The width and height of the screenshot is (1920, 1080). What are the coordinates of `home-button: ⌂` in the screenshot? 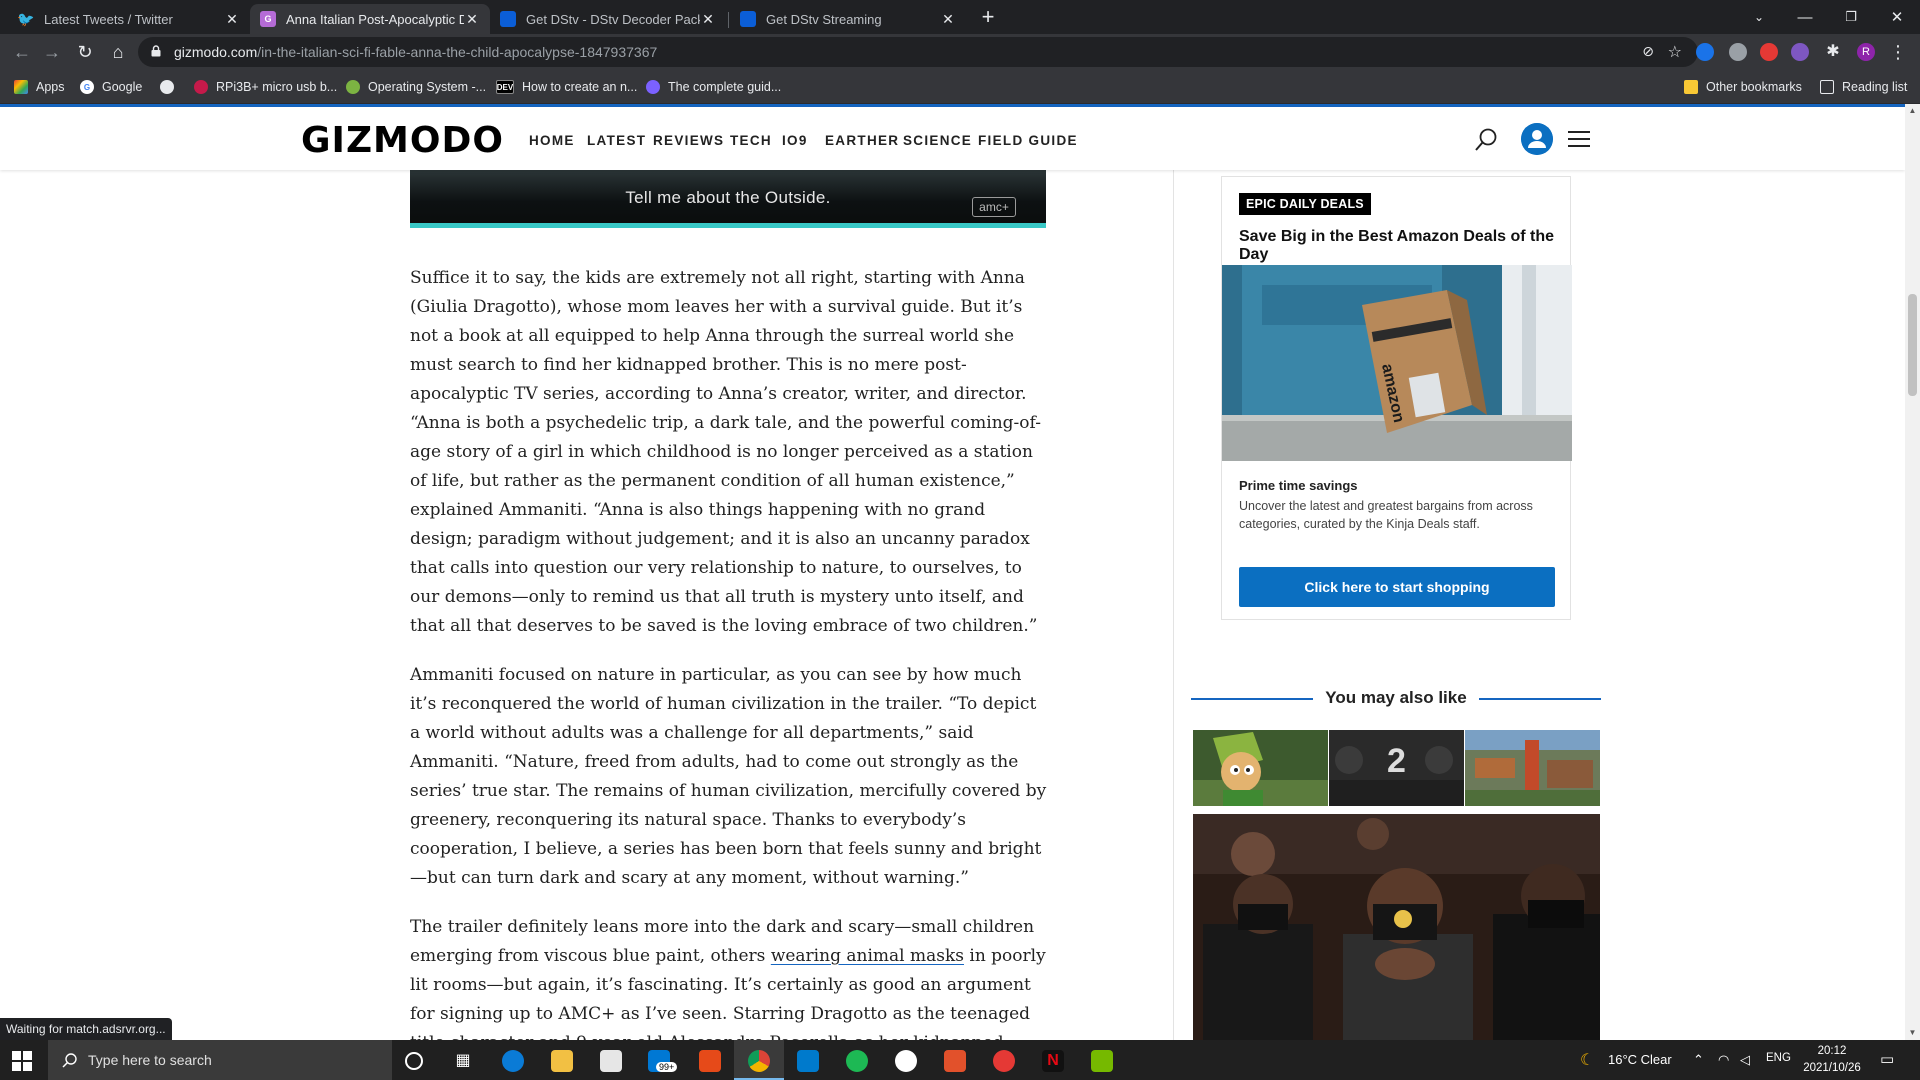 It's located at (118, 52).